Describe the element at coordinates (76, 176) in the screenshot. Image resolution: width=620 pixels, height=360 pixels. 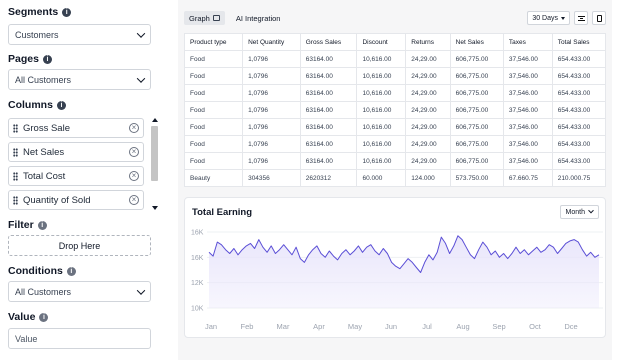
I see `column-chip: Total Cost ×` at that location.